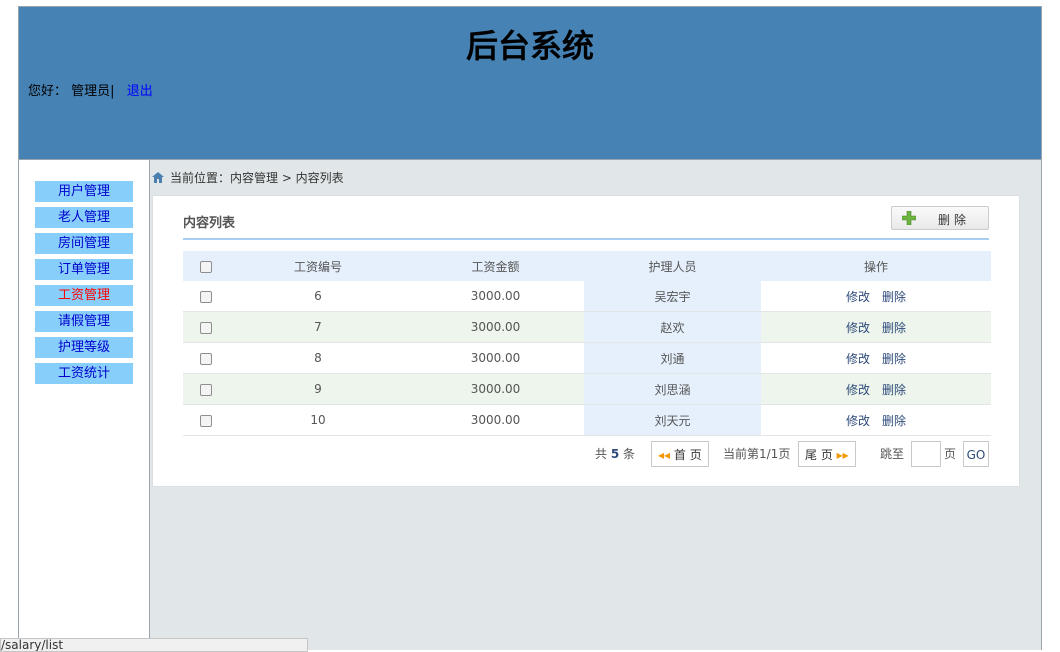 Image resolution: width=1060 pixels, height=652 pixels. What do you see at coordinates (158, 179) in the screenshot?
I see `home-icon` at bounding box center [158, 179].